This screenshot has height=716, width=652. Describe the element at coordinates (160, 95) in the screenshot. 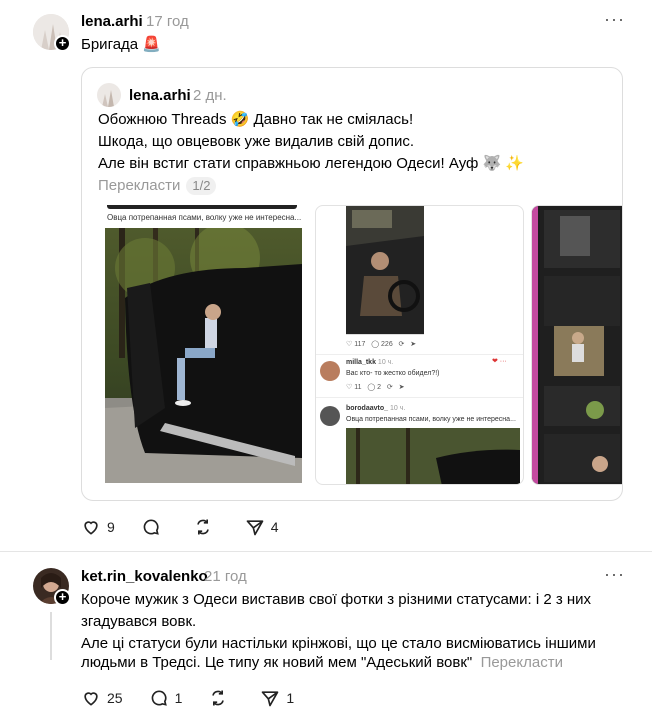

I see `quote-username: lena.arhi` at that location.